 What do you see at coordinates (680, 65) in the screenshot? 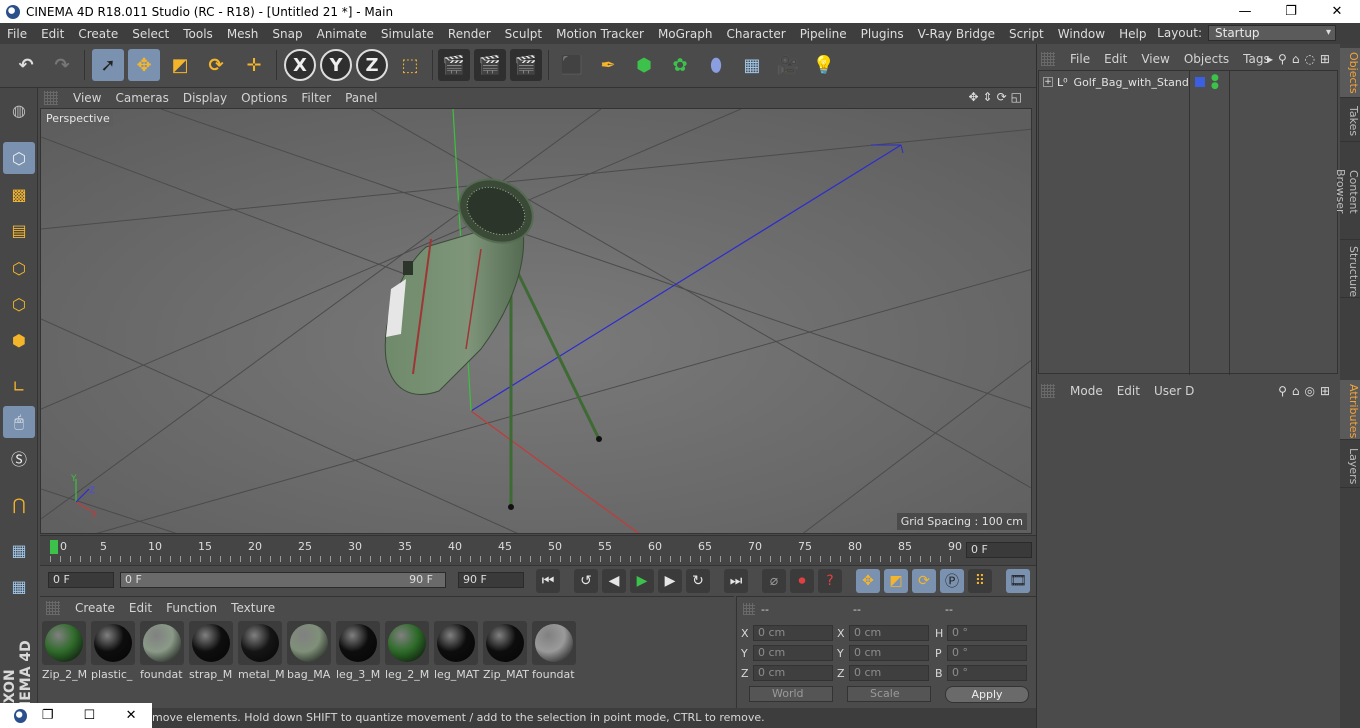
I see `cloner-icon: ✿` at bounding box center [680, 65].